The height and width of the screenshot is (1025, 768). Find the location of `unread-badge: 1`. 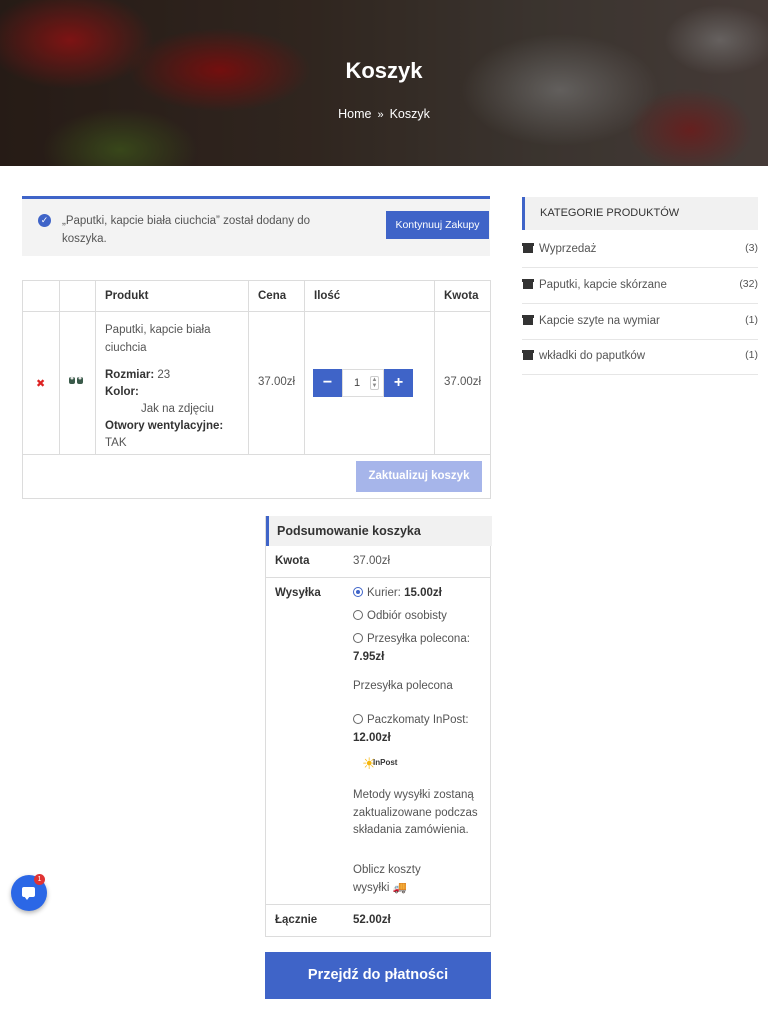

unread-badge: 1 is located at coordinates (39, 879).